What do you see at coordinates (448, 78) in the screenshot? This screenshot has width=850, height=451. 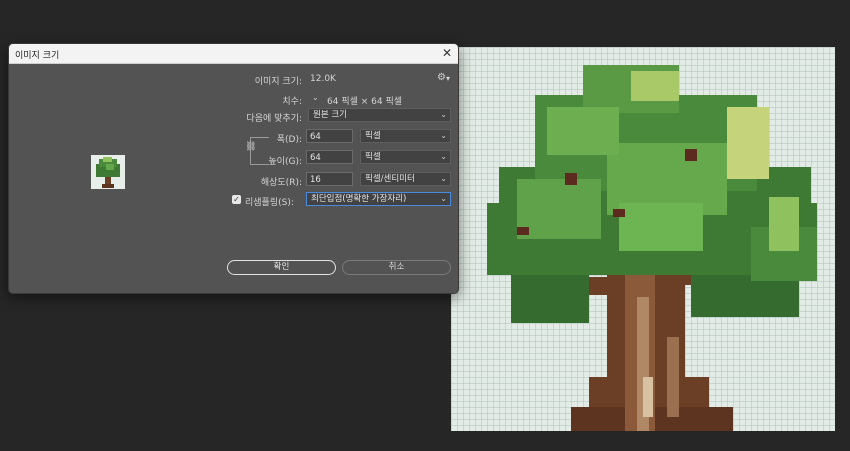 I see `gear-chevron-icon: ▾` at bounding box center [448, 78].